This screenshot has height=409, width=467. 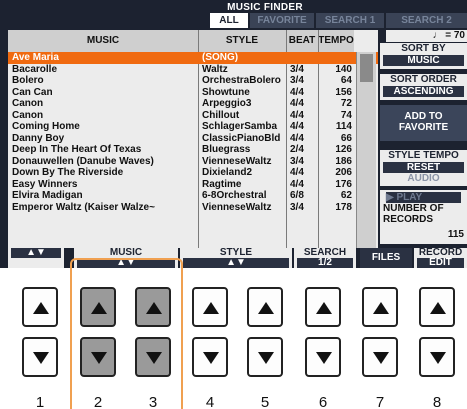 I want to click on sort-order-button: SORT ORDER ASCENDING, so click(x=423, y=87).